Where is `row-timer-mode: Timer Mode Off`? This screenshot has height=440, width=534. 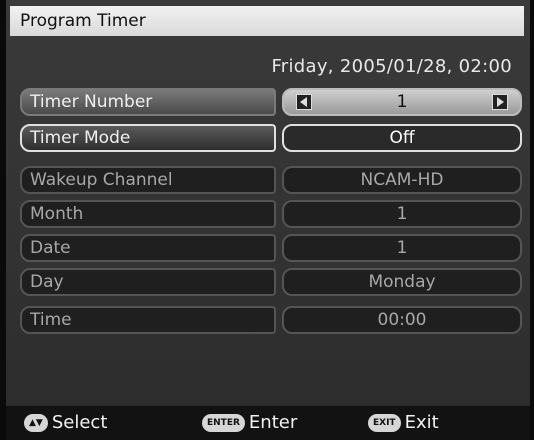 row-timer-mode: Timer Mode Off is located at coordinates (271, 138).